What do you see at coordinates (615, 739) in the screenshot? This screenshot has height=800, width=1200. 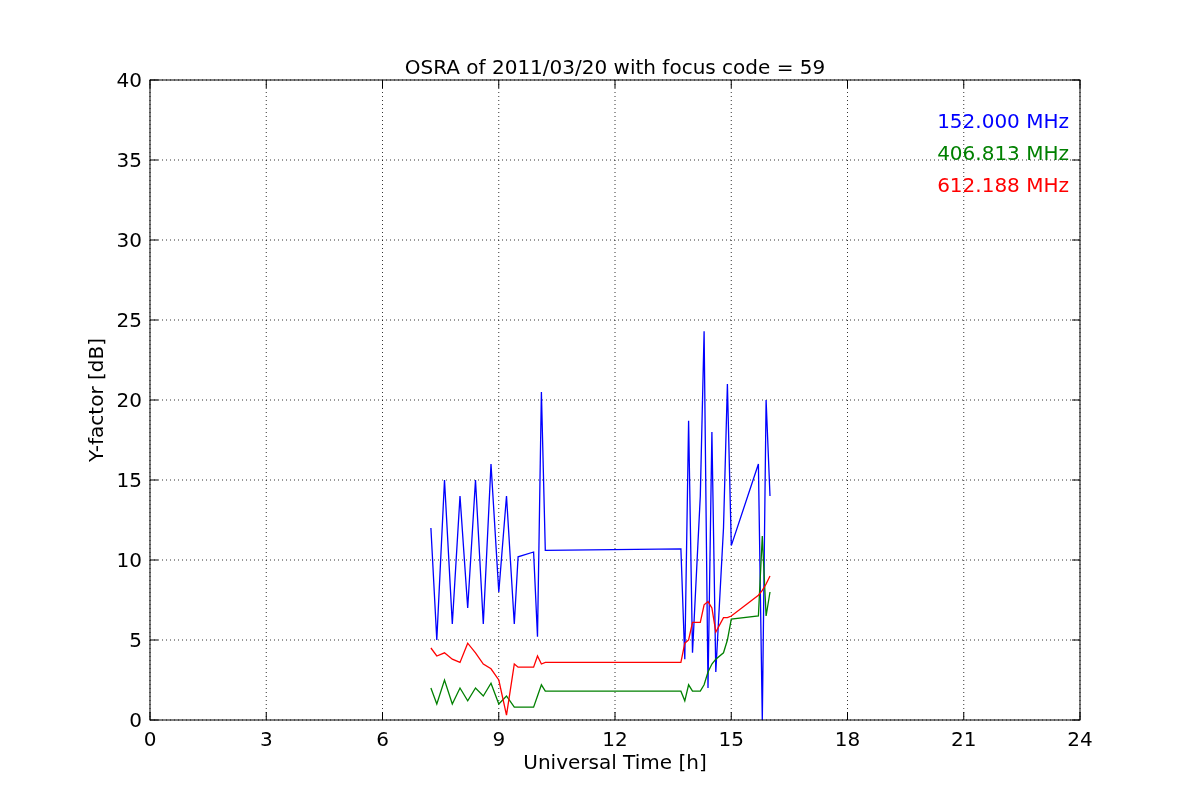 I see `x-tick-label: 12` at bounding box center [615, 739].